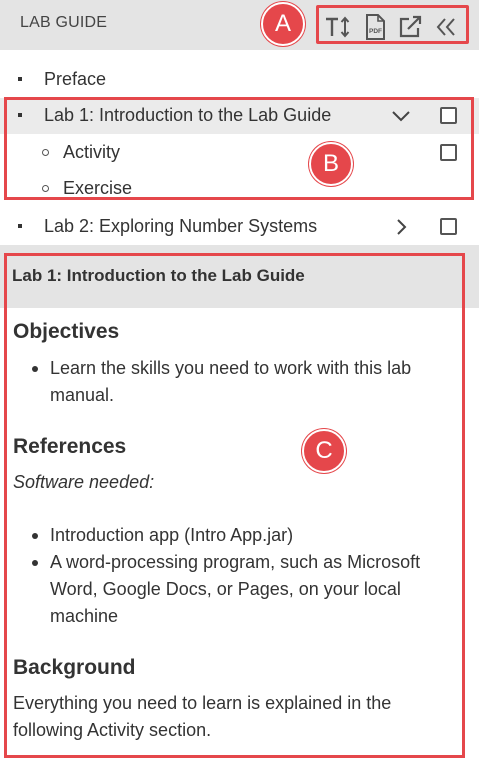 This screenshot has width=479, height=762. Describe the element at coordinates (84, 482) in the screenshot. I see `software-needed-text: Software needed:` at that location.